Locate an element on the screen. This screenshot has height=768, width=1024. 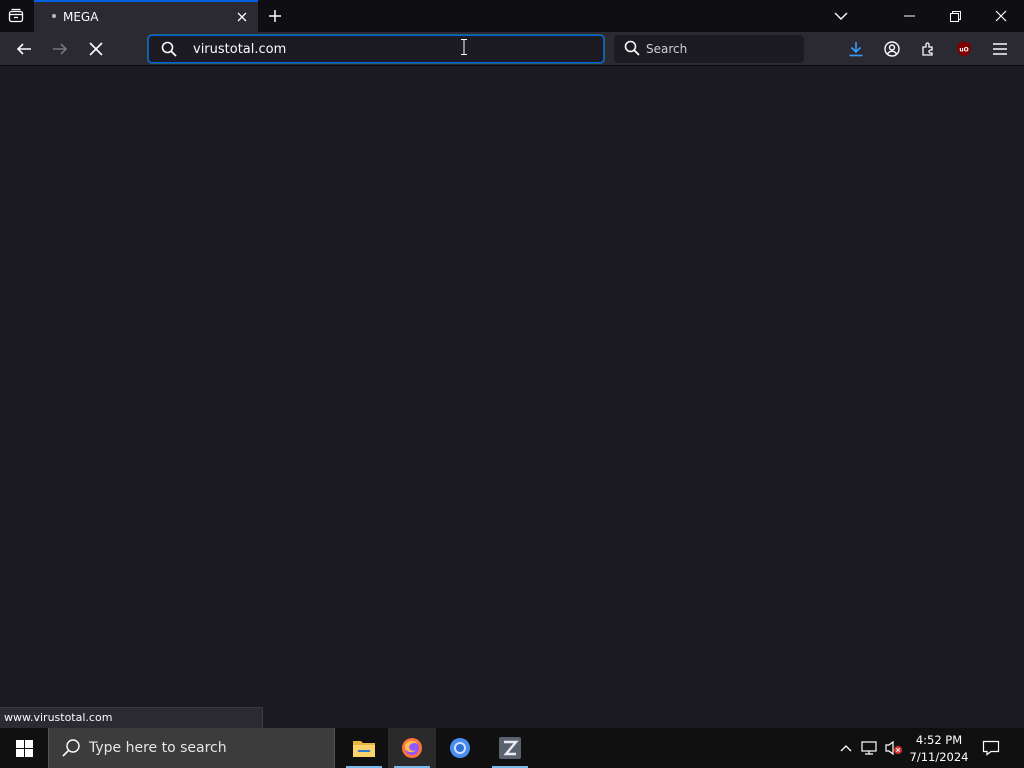
forward-arrow-icon is located at coordinates (60, 49).